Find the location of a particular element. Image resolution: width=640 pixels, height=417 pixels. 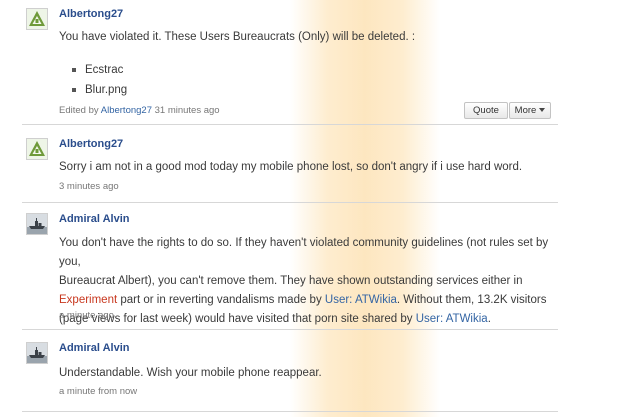

more-label: More is located at coordinates (525, 110).